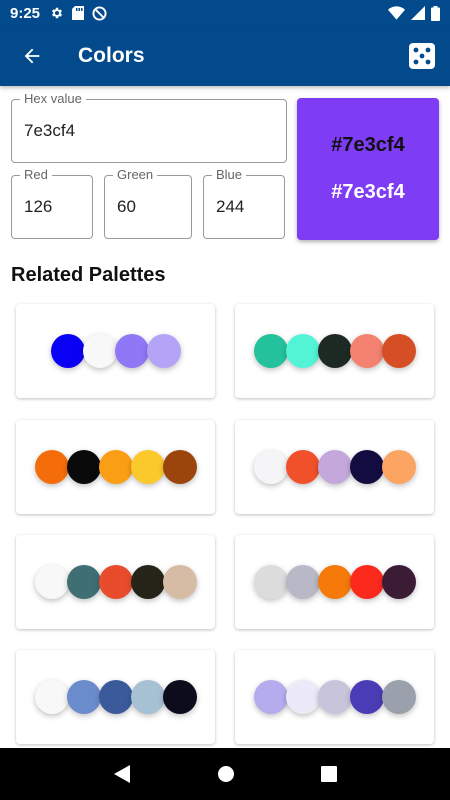 Image resolution: width=450 pixels, height=800 pixels. Describe the element at coordinates (25, 13) in the screenshot. I see `status-time: 9:25` at that location.